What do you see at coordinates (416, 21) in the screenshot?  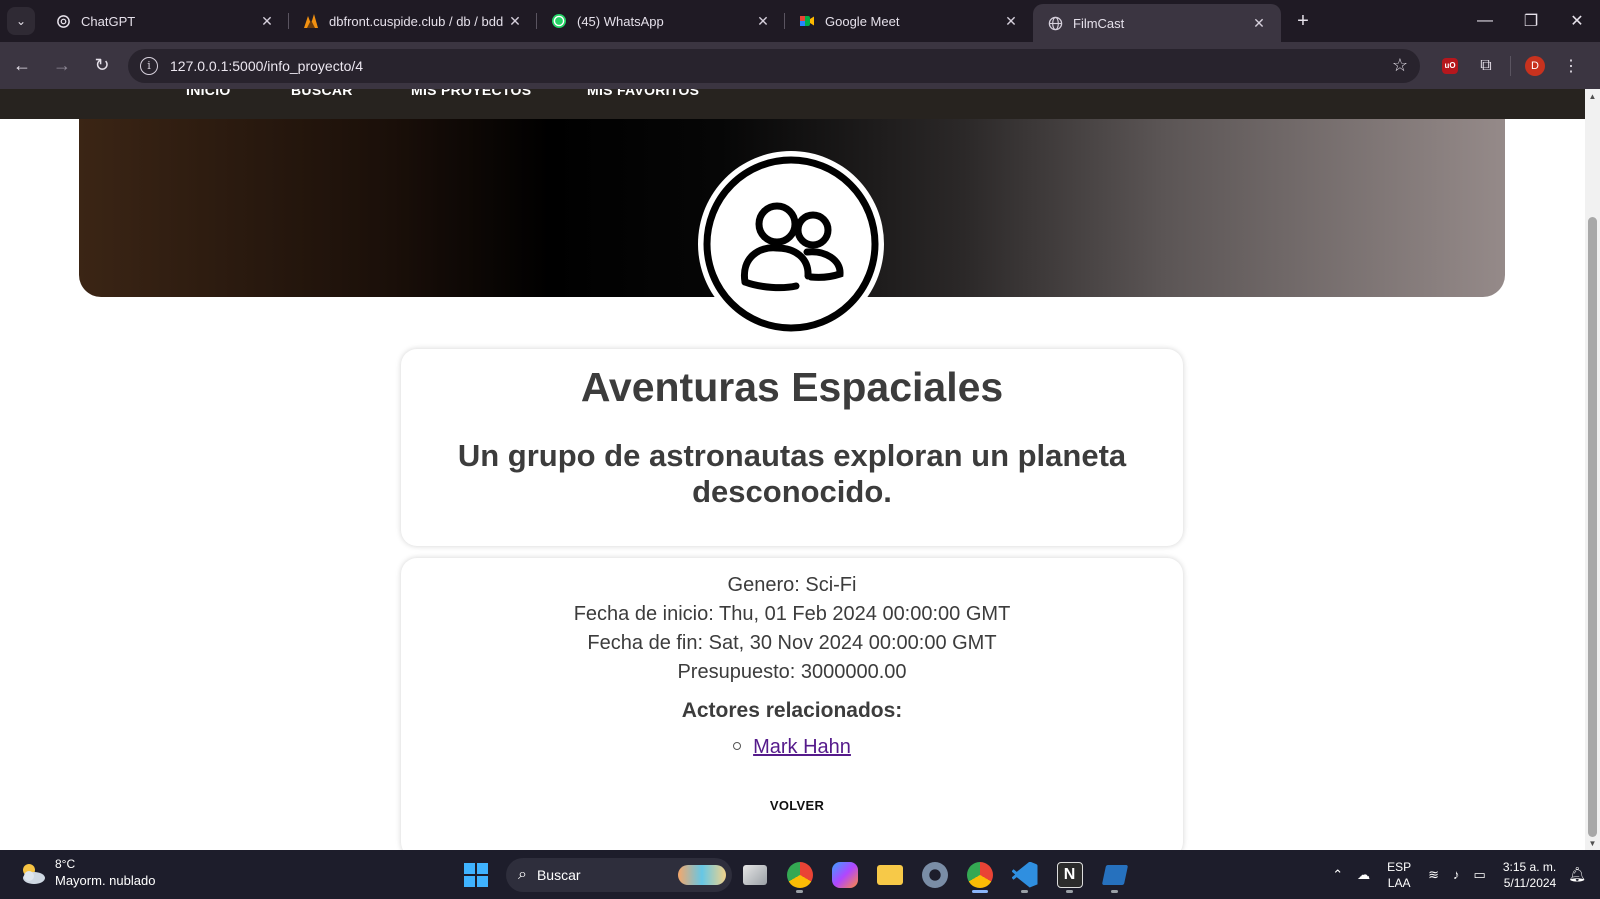 I see `tab-title: dbfront.cuspide.club / db / bdd` at bounding box center [416, 21].